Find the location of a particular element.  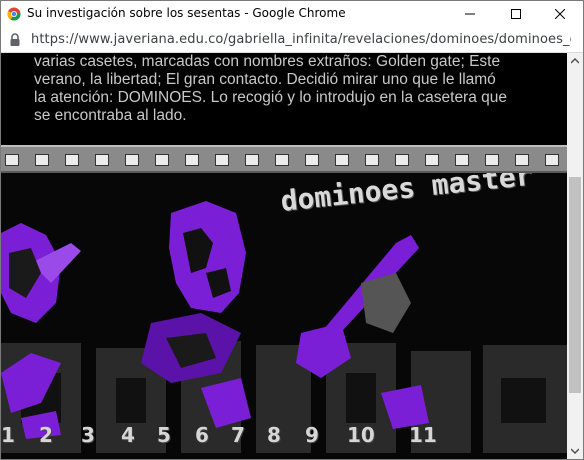

track-link-9: 9 is located at coordinates (312, 435).